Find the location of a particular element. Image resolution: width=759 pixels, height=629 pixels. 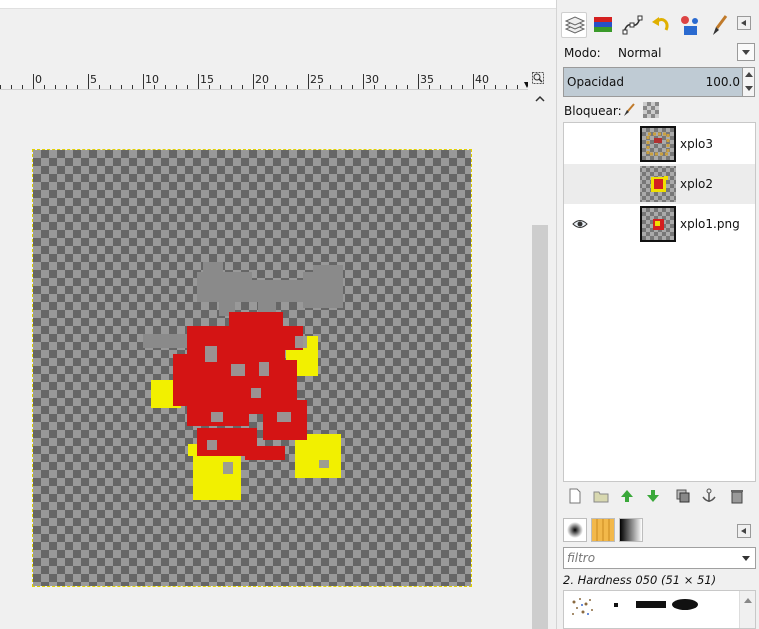

ruler-label: 25 is located at coordinates (317, 79).